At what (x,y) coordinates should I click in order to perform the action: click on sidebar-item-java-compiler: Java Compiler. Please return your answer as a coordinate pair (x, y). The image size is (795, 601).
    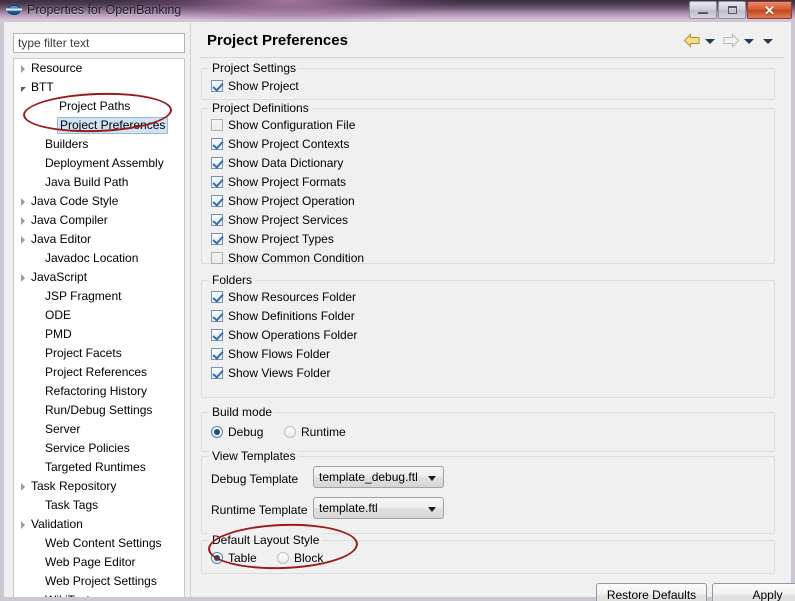
    Looking at the image, I should click on (99, 220).